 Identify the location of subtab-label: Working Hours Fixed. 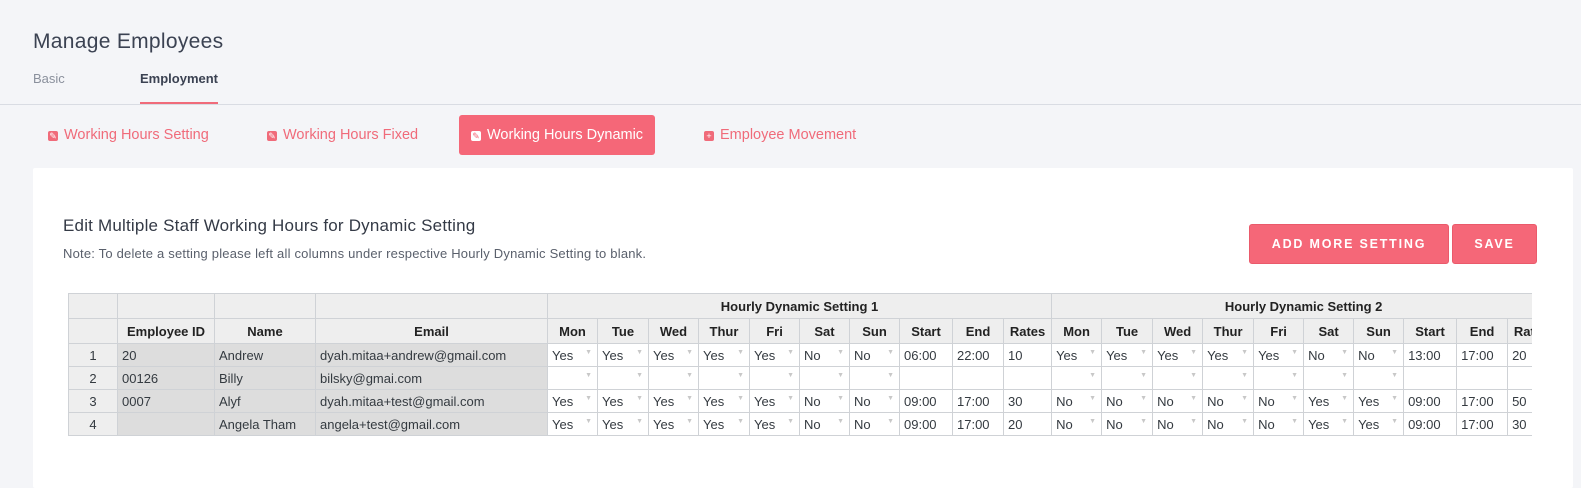
(351, 135).